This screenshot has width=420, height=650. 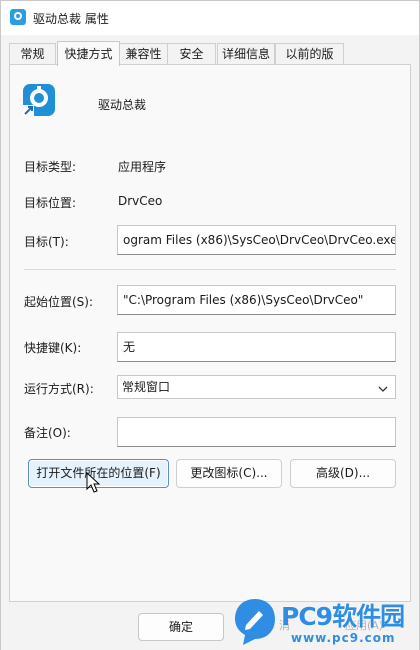 I want to click on run-select-value: 常规窗口, so click(x=146, y=387).